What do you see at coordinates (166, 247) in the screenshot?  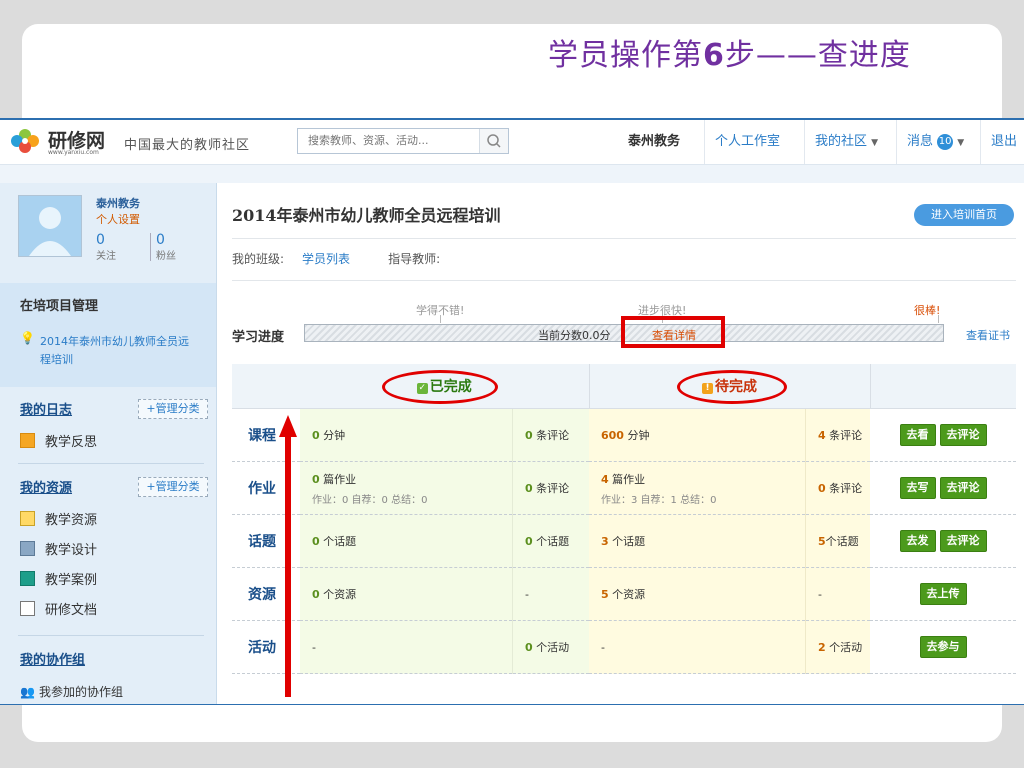 I see `fans-counter: 0 粉丝` at bounding box center [166, 247].